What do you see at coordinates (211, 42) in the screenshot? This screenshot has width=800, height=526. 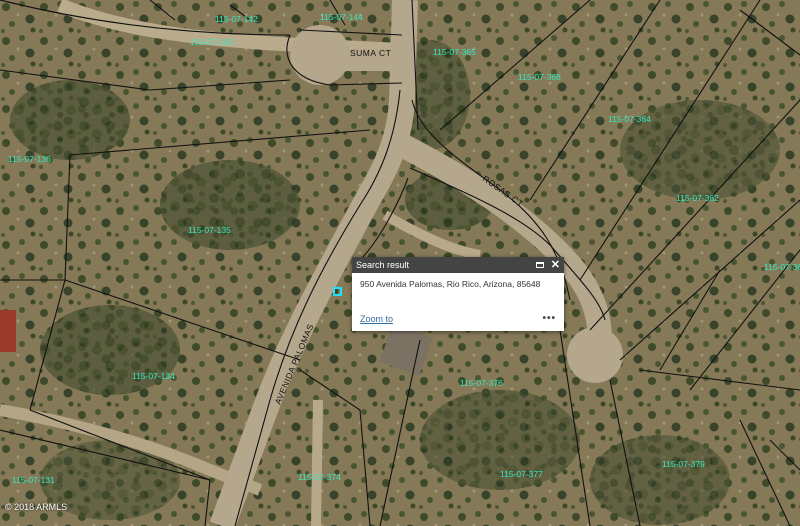 I see `parcel-label: 115-07-143` at bounding box center [211, 42].